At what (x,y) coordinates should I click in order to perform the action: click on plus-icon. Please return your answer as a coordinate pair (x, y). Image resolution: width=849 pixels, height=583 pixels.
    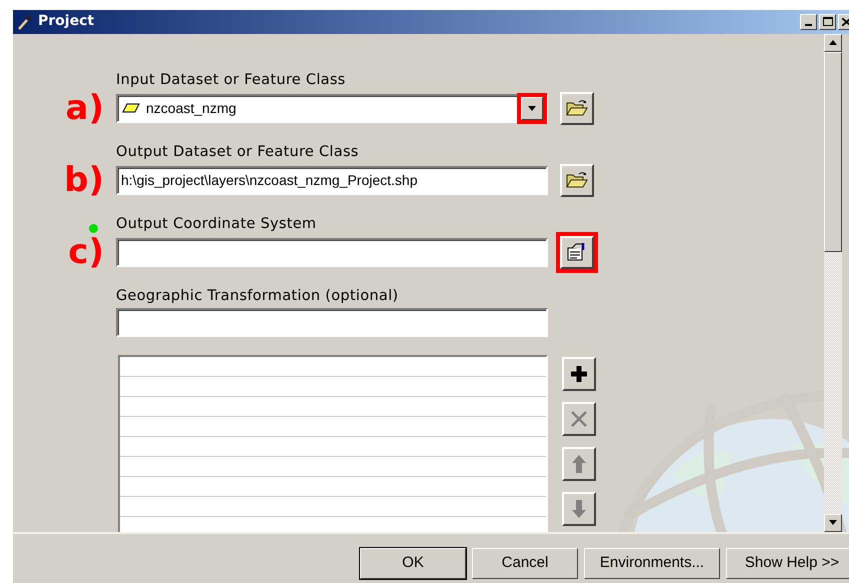
    Looking at the image, I should click on (579, 373).